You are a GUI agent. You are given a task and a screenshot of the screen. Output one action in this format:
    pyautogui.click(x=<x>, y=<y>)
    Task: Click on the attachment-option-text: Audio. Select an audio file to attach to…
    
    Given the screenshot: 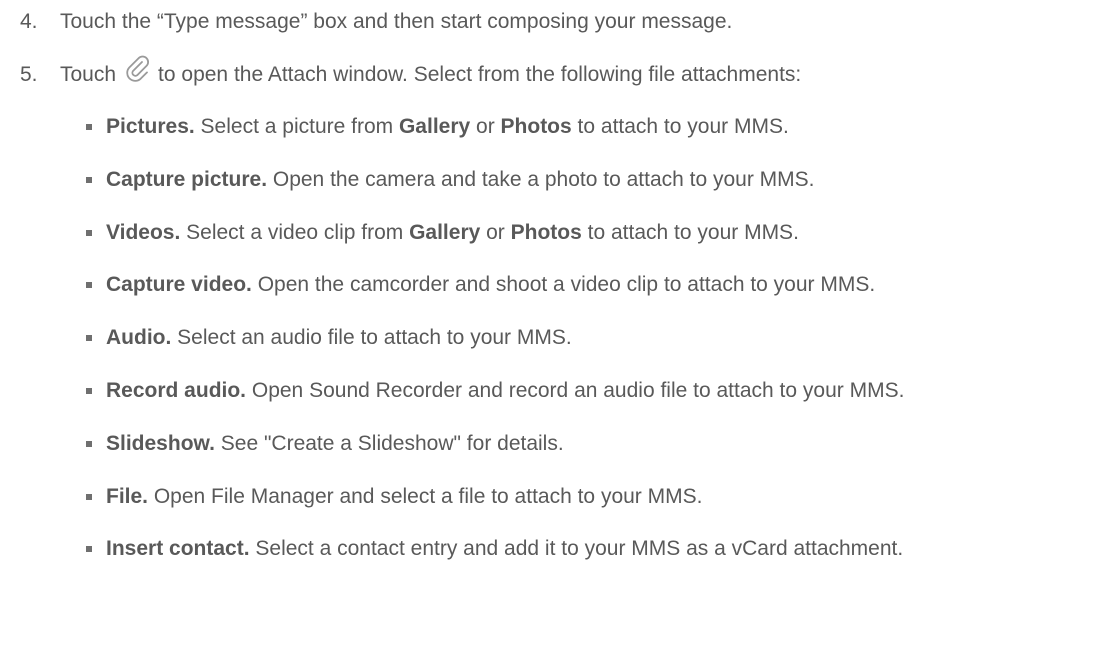 What is the action you would take?
    pyautogui.click(x=339, y=338)
    